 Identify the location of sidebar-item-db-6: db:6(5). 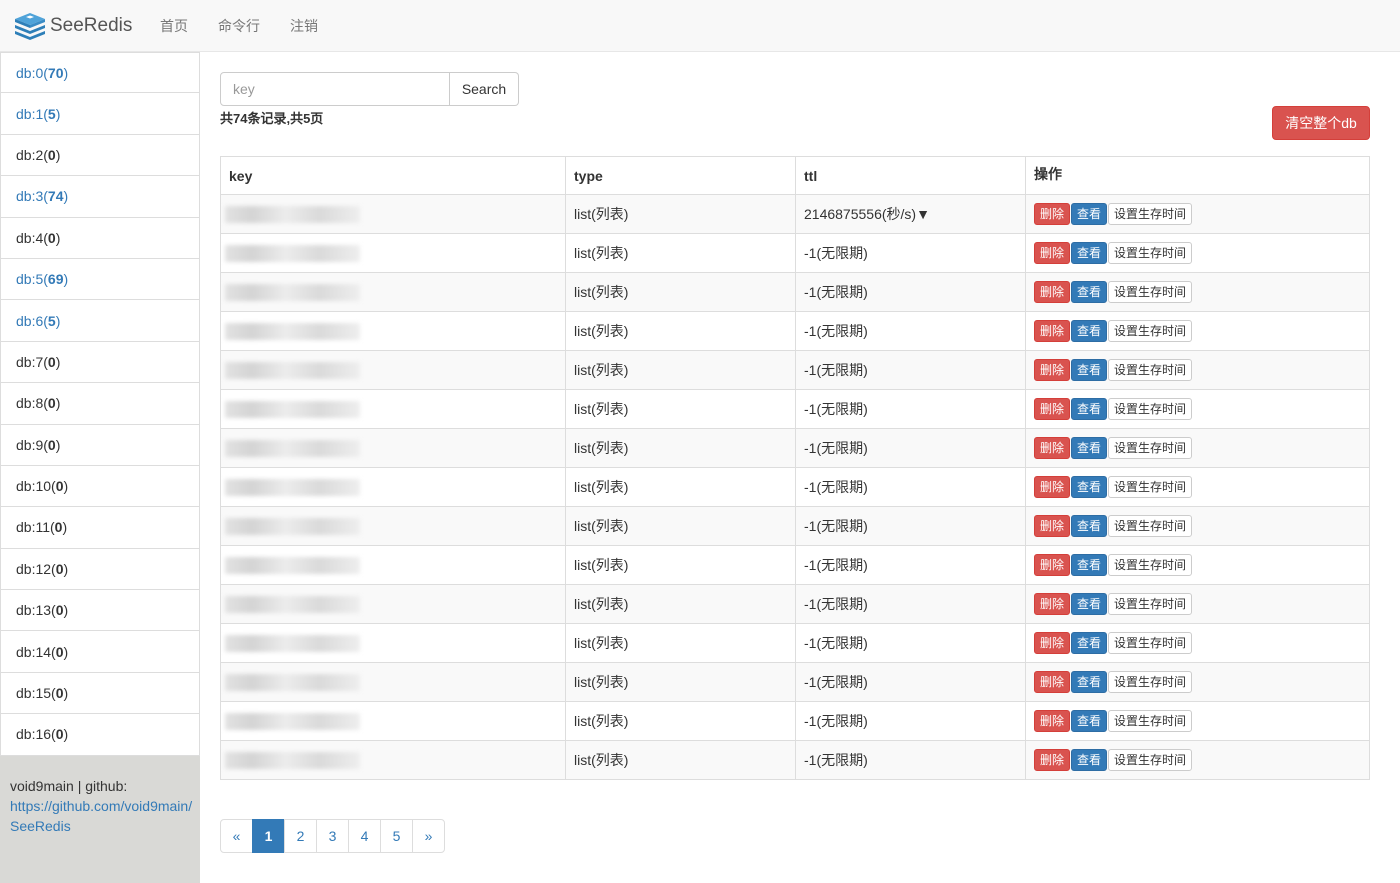
(100, 321).